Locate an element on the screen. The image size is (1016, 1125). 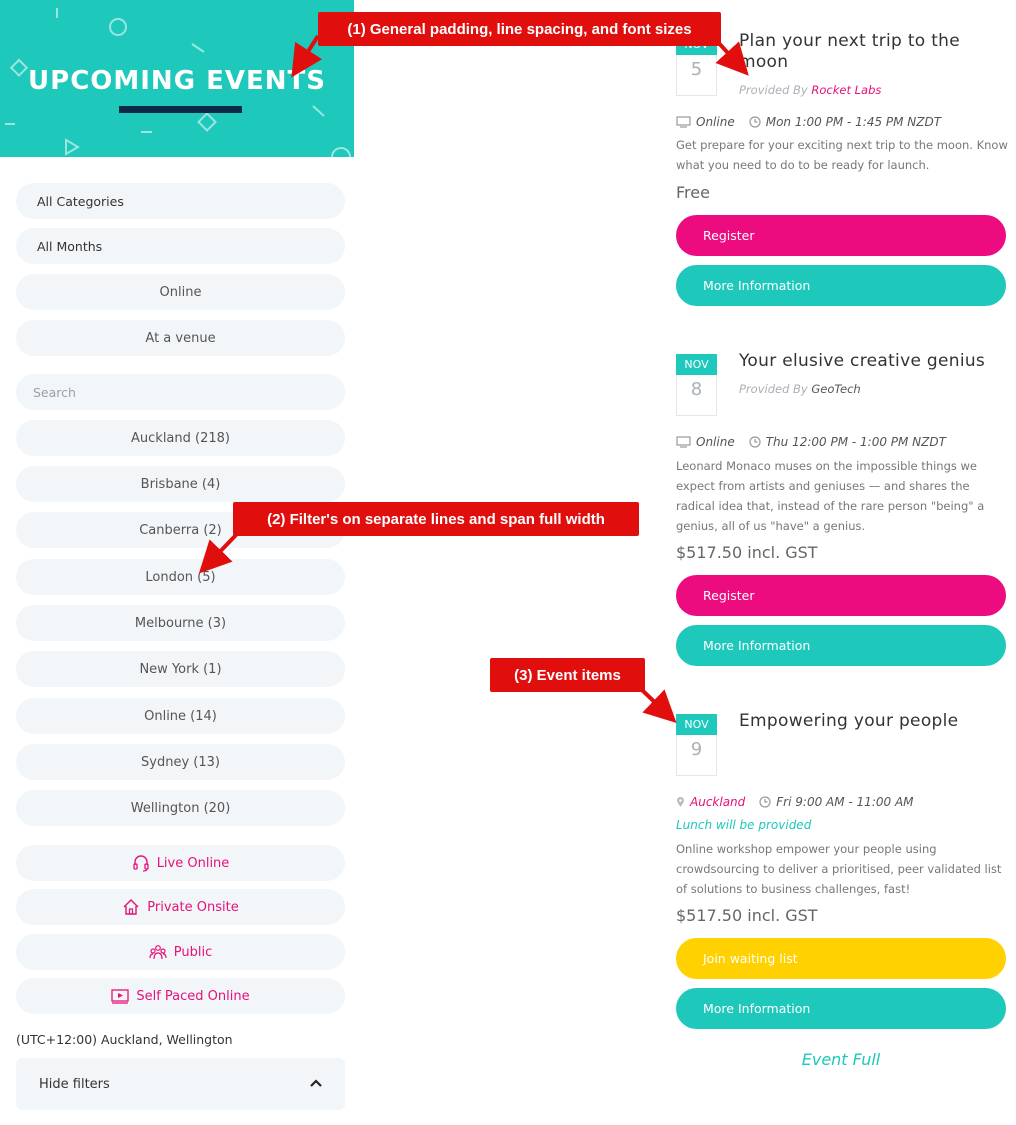
event-title: Your elusive creative genius is located at coordinates (872, 361).